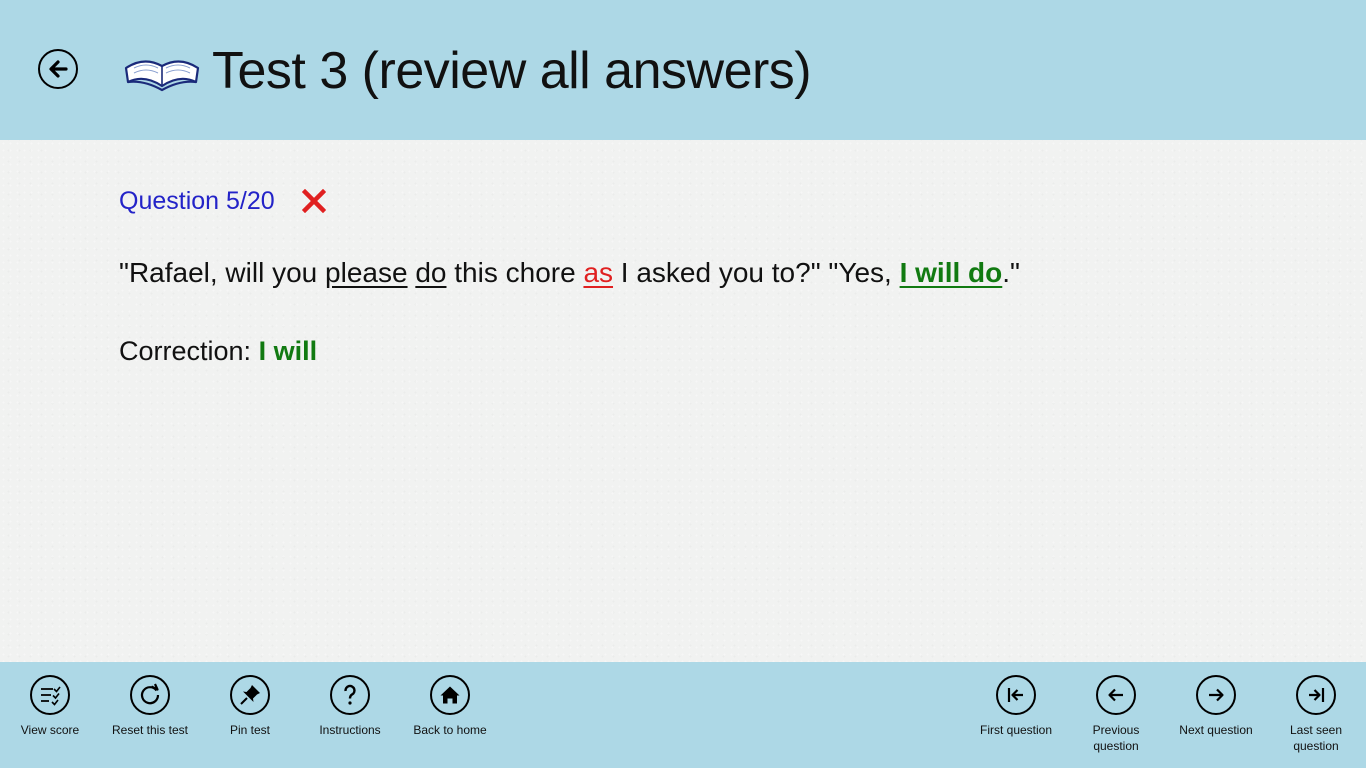 This screenshot has width=1366, height=768. Describe the element at coordinates (1316, 738) in the screenshot. I see `last-seen-question-label: Last seen question` at that location.